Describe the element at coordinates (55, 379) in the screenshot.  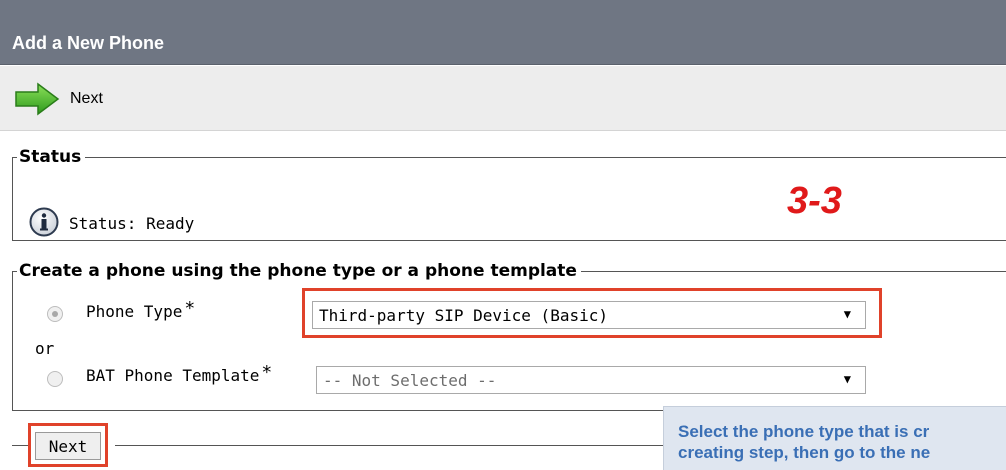
I see `bat-template-radio` at that location.